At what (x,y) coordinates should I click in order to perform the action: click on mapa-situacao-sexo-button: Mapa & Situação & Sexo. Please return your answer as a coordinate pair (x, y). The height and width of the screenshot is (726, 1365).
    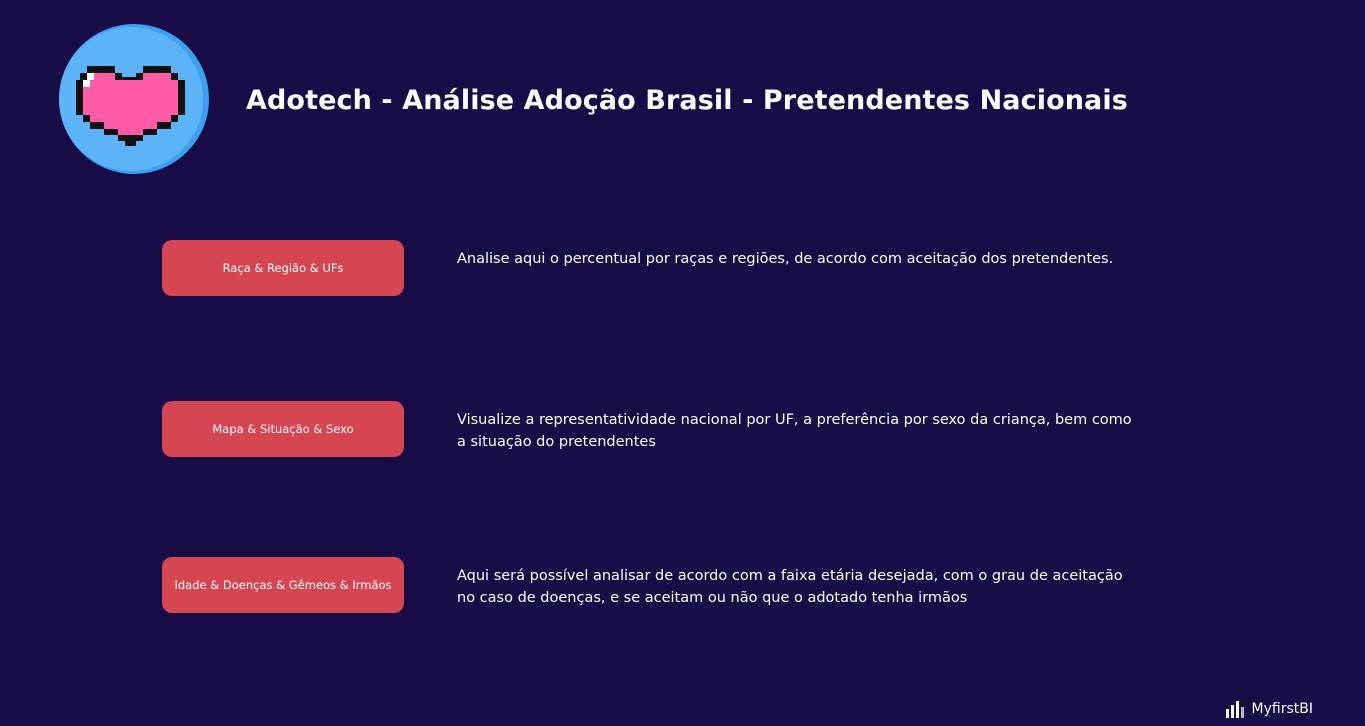
    Looking at the image, I should click on (283, 429).